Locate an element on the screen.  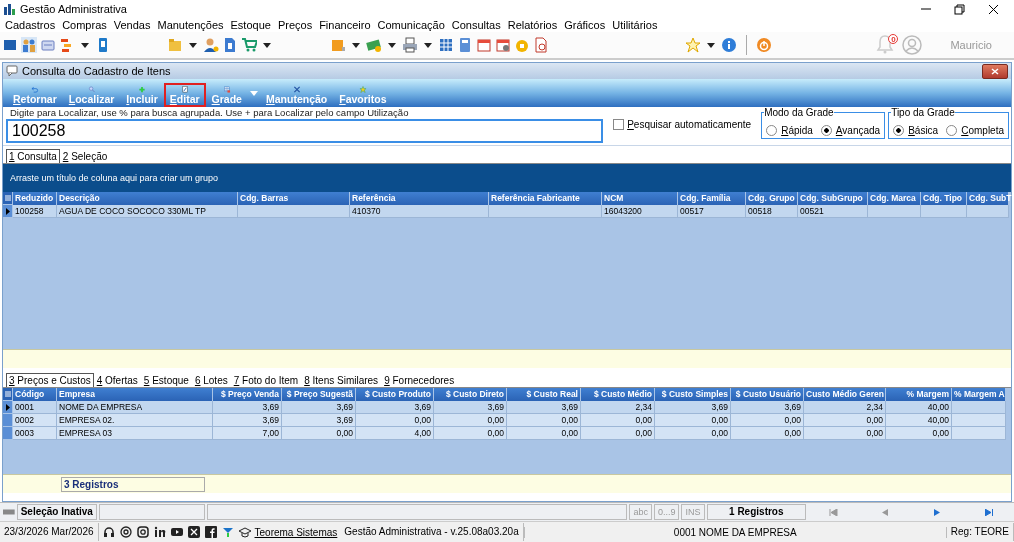
tab: 7 Foto do Item is located at coordinates (266, 380).